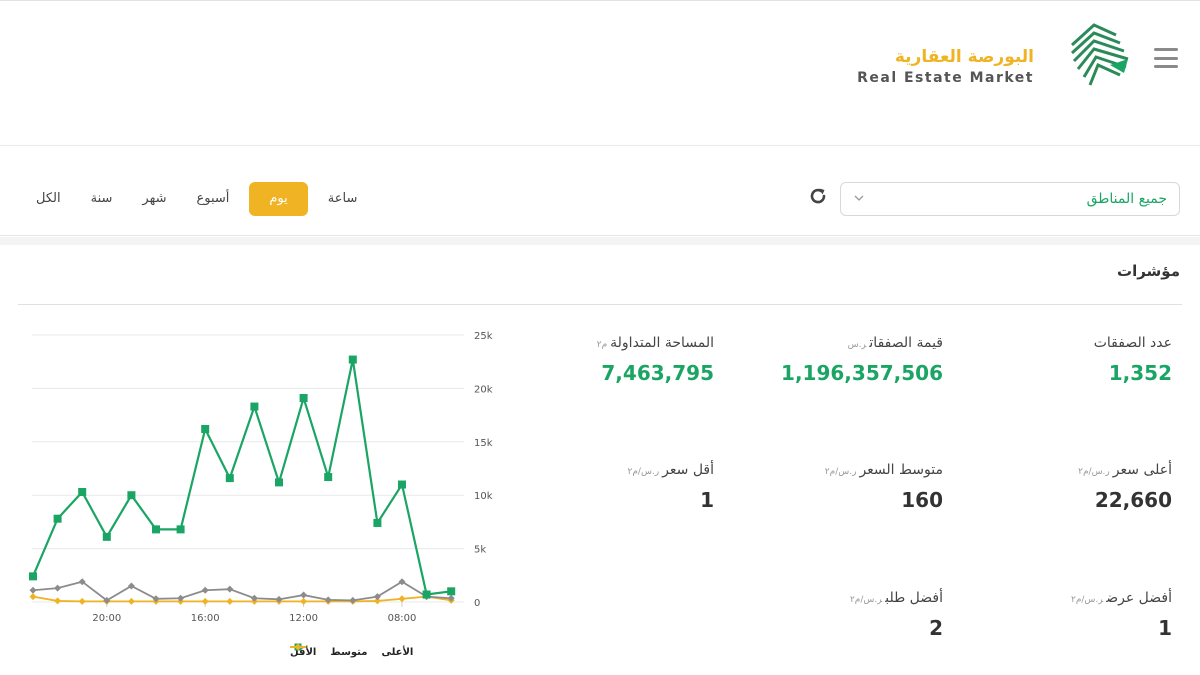  I want to click on stat-label: أفضل طلب, so click(914, 598).